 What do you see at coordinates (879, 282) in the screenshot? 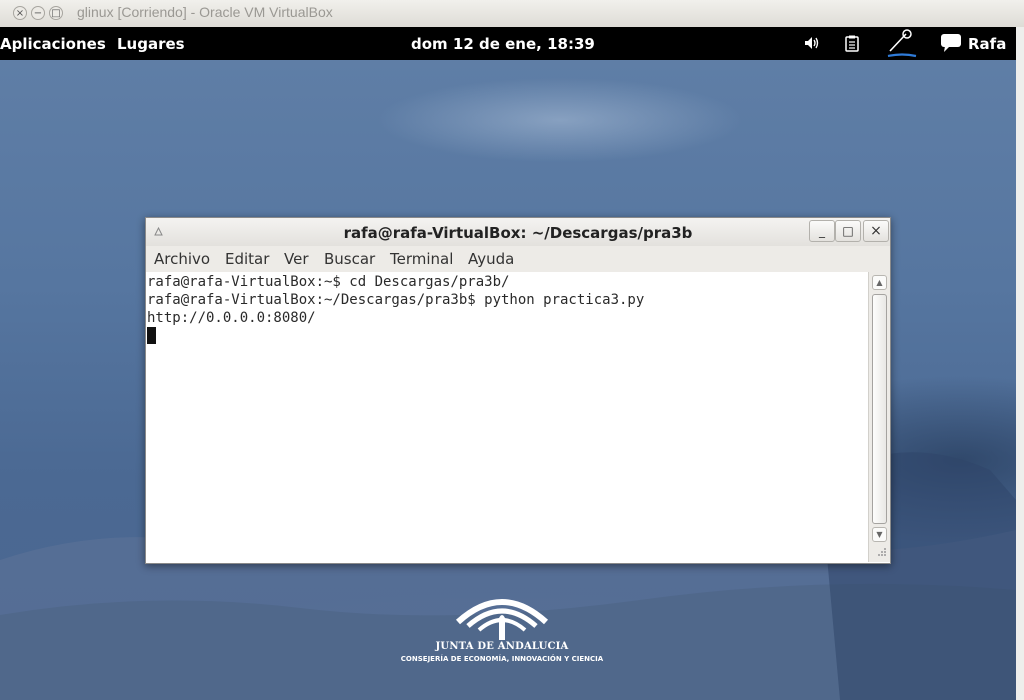
I see `scroll-up-icon: ▲` at bounding box center [879, 282].